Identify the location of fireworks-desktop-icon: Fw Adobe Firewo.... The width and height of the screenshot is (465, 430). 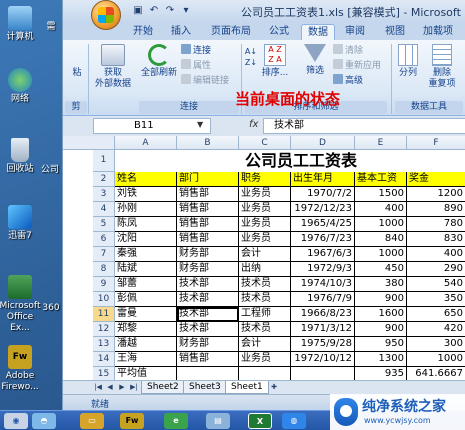
(20, 369).